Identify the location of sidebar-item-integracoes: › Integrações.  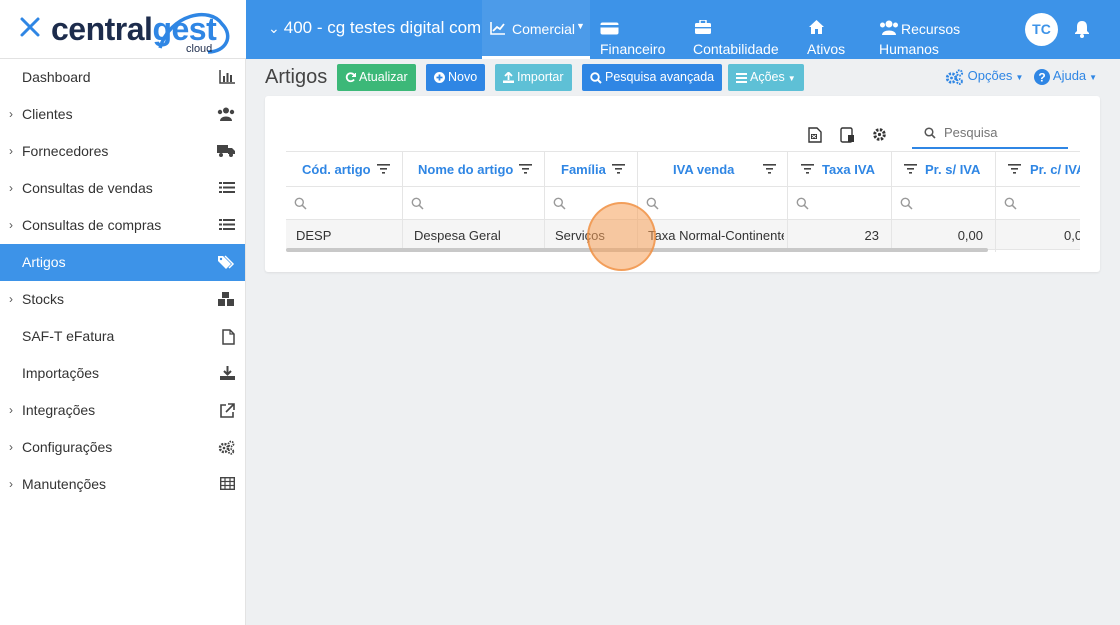
(122, 410).